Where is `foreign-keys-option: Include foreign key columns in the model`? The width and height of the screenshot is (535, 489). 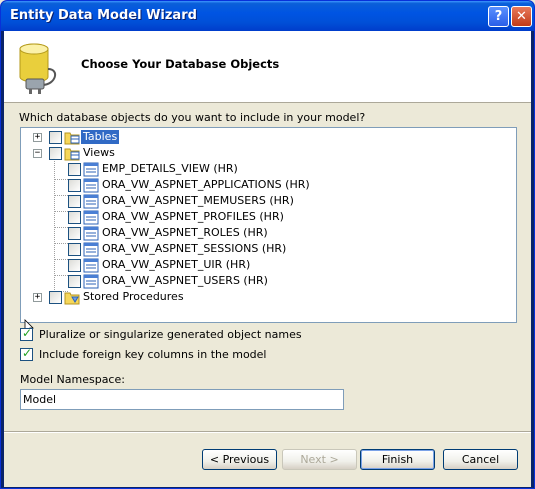
foreign-keys-option: Include foreign key columns in the model is located at coordinates (143, 353).